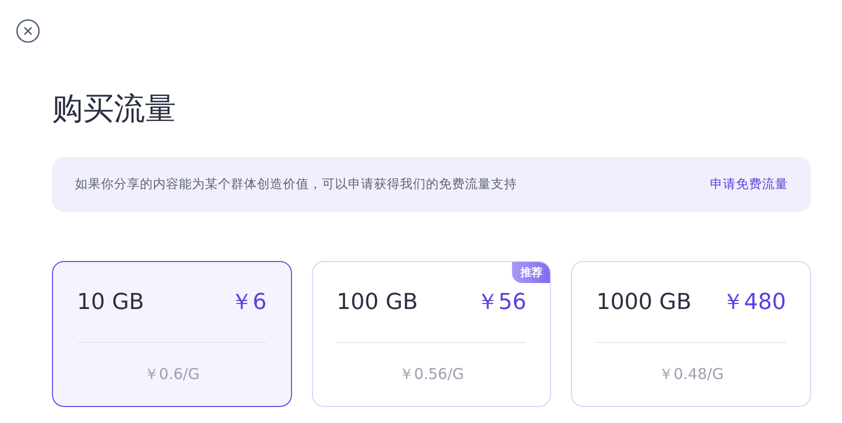  I want to click on plan-size: 100 GB, so click(377, 302).